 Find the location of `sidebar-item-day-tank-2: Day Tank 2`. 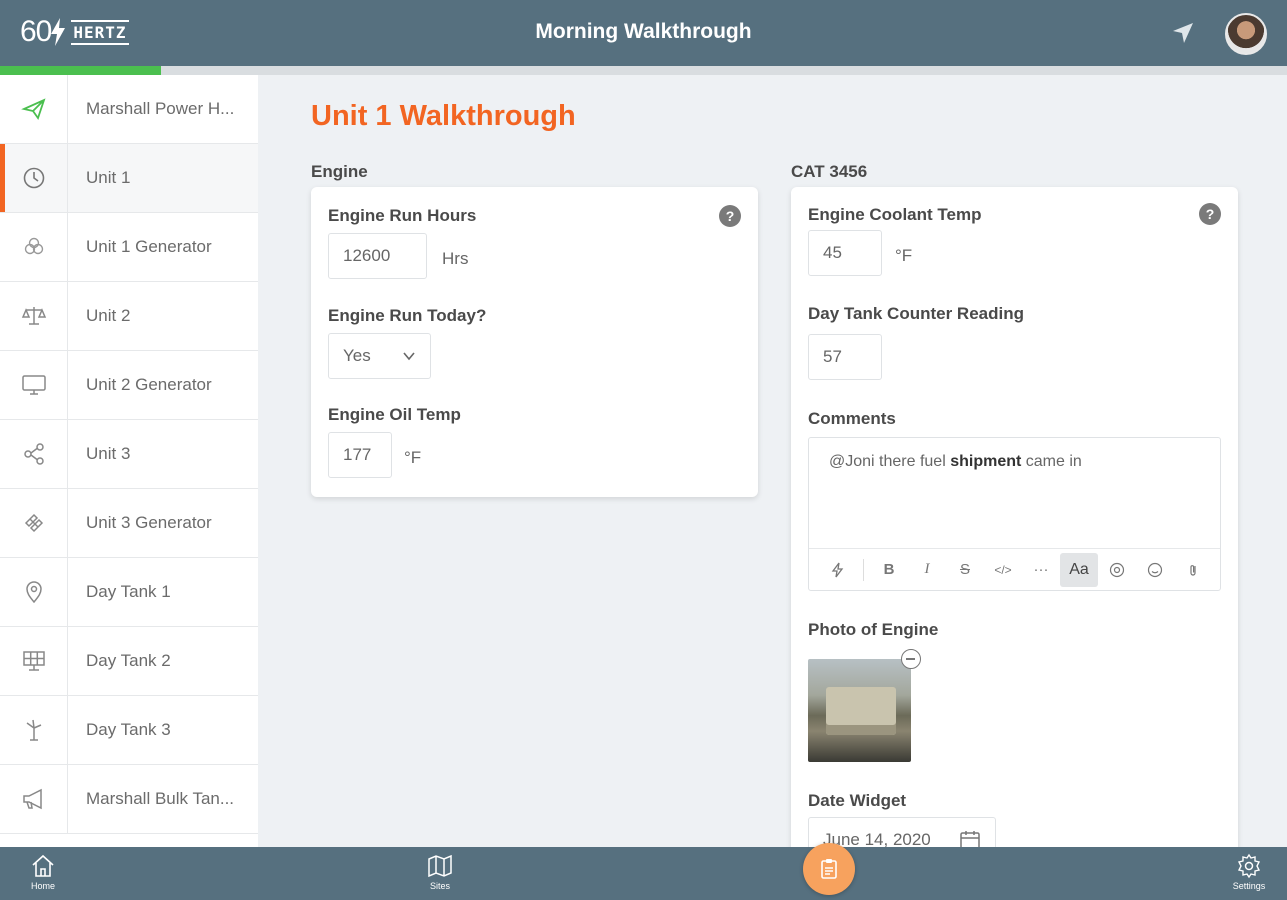

sidebar-item-day-tank-2: Day Tank 2 is located at coordinates (129, 661).